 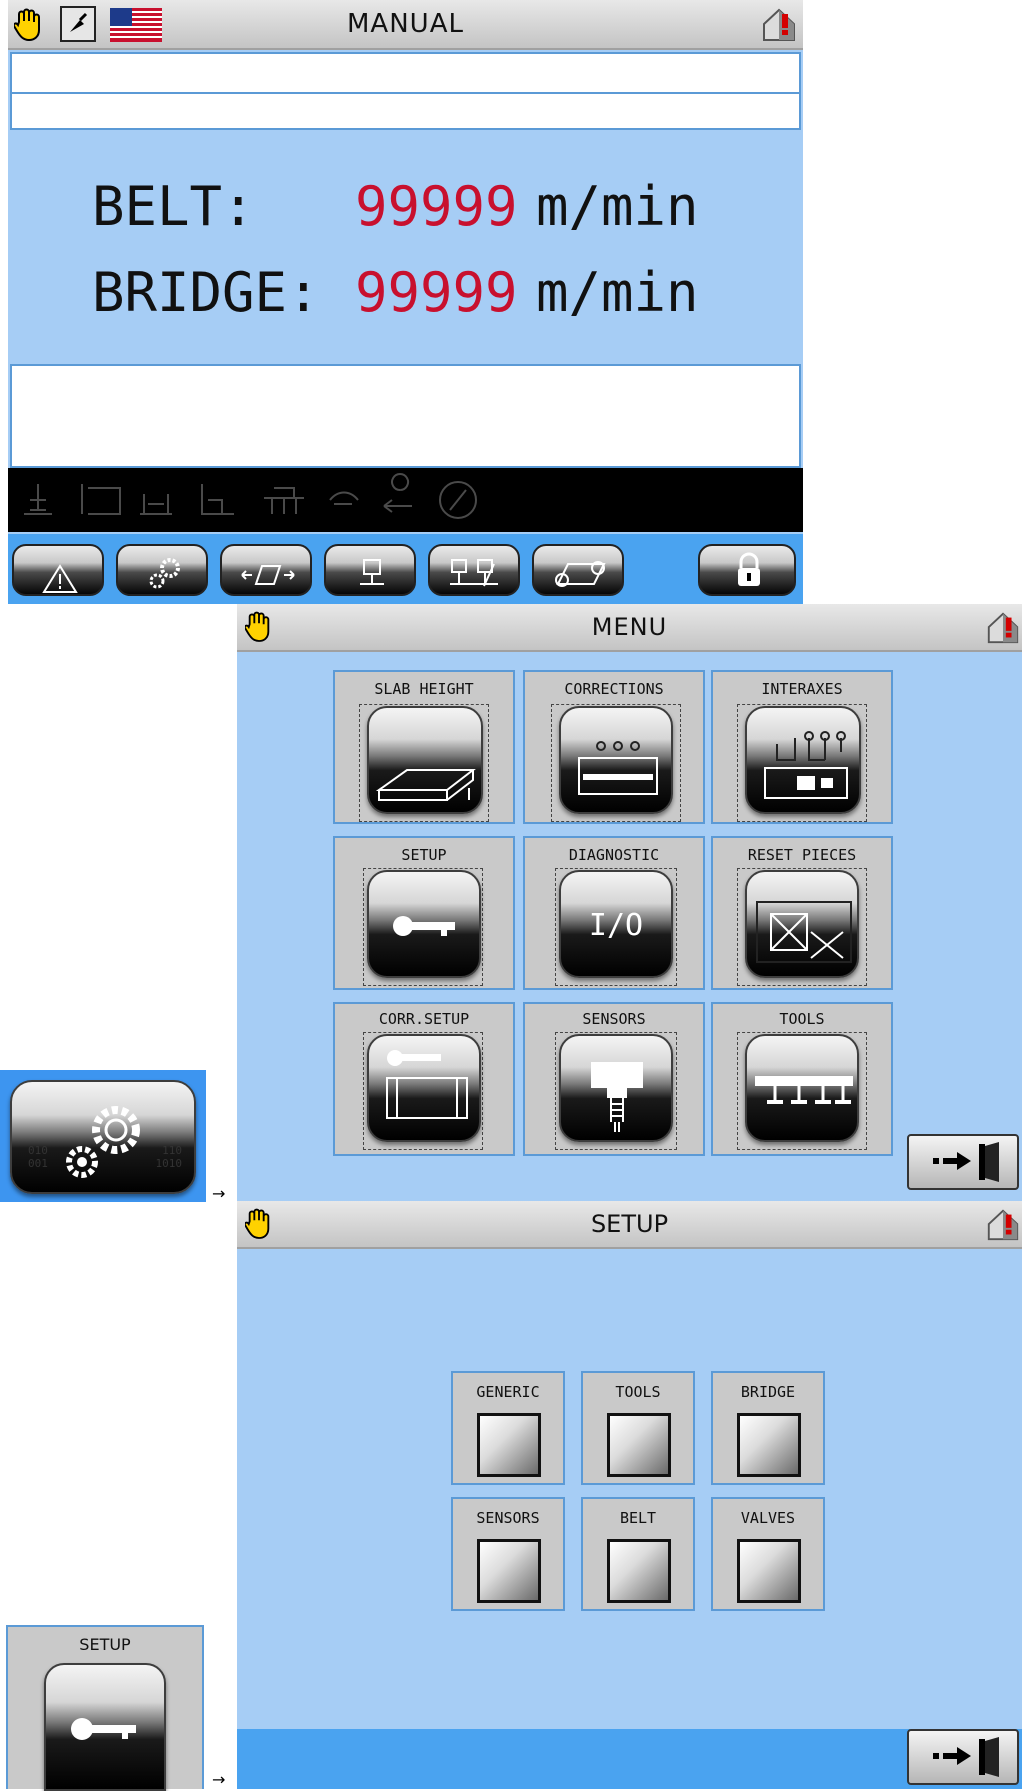 What do you see at coordinates (424, 1019) in the screenshot?
I see `tile-label: CORR.SETUP` at bounding box center [424, 1019].